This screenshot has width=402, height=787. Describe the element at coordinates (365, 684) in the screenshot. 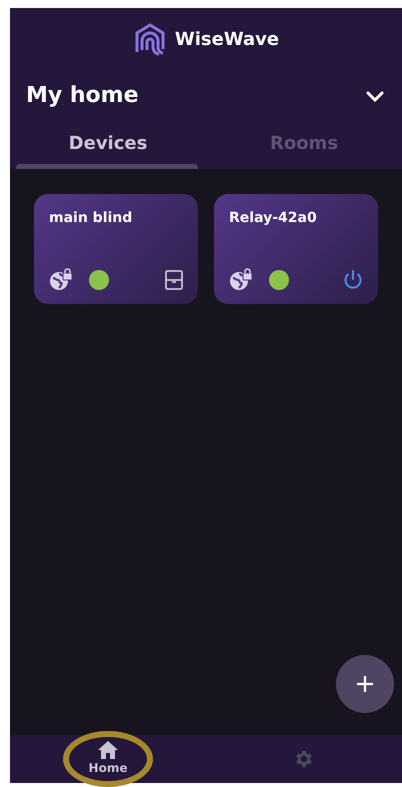

I see `plus-icon` at that location.